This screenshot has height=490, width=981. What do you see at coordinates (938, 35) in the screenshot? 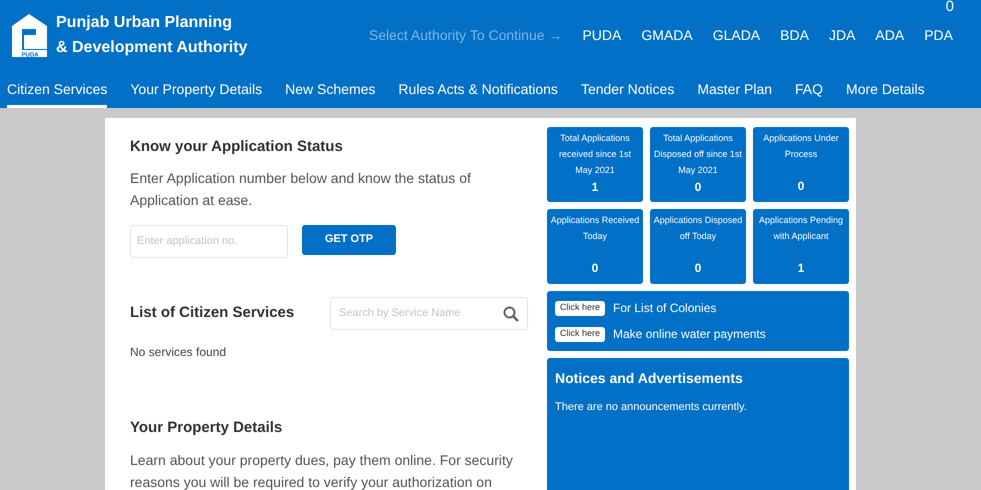
I see `authority-link: PDA` at bounding box center [938, 35].